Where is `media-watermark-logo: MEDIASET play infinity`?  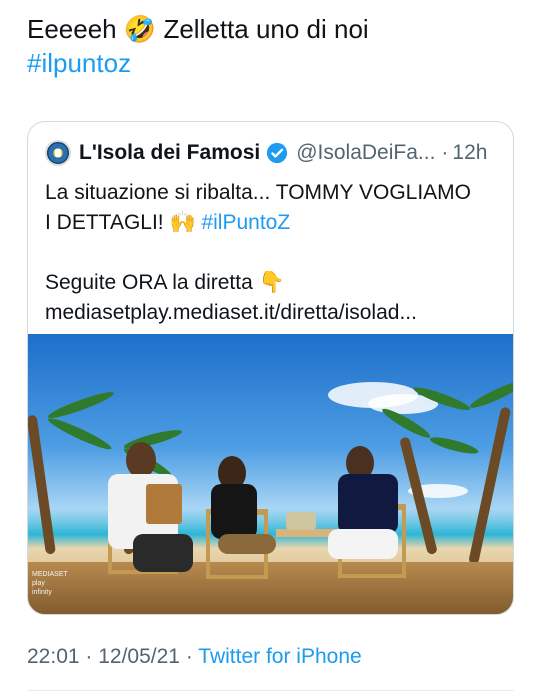
media-watermark-logo: MEDIASET play infinity is located at coordinates (52, 588).